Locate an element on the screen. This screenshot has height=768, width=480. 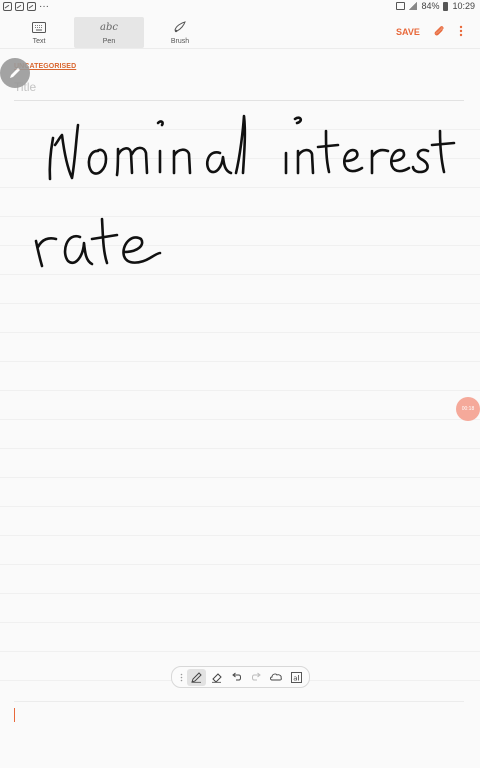
tab-text: Text is located at coordinates (39, 32).